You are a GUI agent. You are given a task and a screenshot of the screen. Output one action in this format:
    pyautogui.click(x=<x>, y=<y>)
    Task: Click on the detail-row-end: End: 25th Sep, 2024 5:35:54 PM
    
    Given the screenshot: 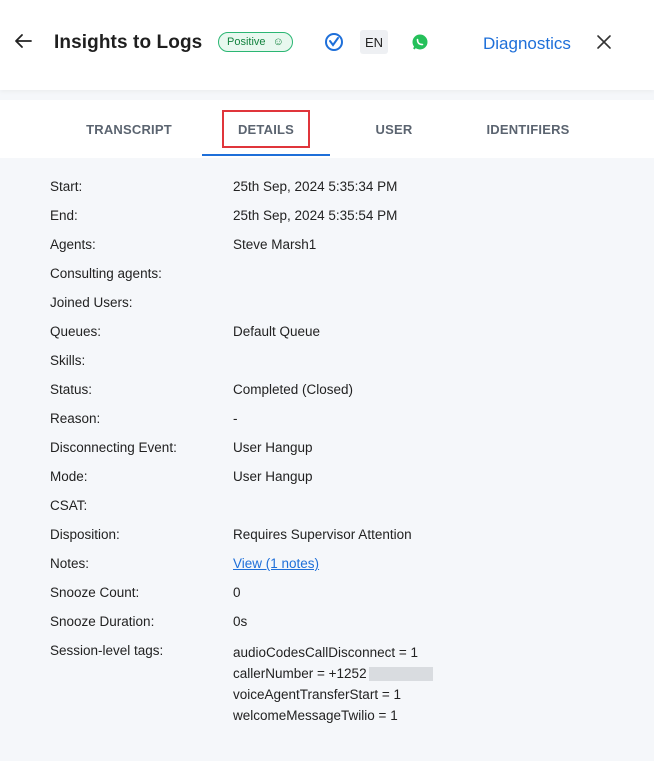 What is the action you would take?
    pyautogui.click(x=327, y=221)
    